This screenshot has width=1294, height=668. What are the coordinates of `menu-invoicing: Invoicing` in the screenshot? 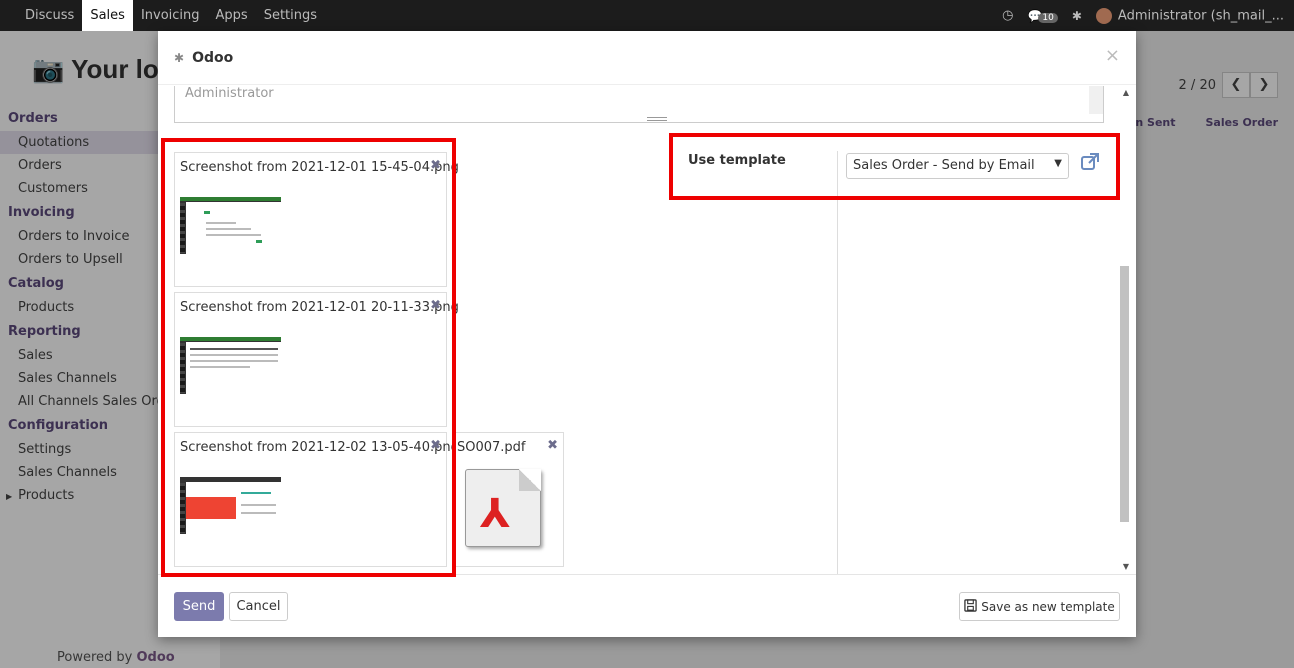 It's located at (170, 15).